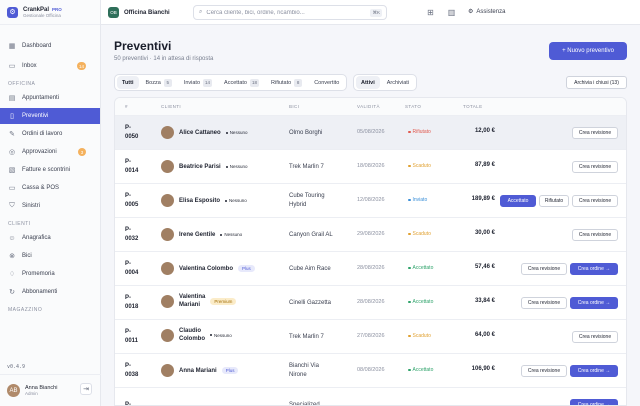  What do you see at coordinates (50, 206) in the screenshot?
I see `sidebar-item-sinistri: ⛉ Sinistri` at bounding box center [50, 206].